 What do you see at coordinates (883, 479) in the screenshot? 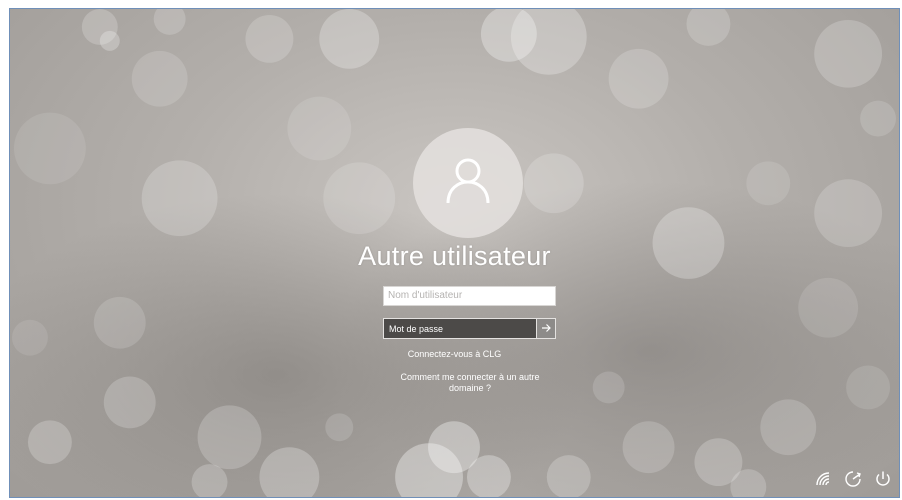
I see `power-icon` at bounding box center [883, 479].